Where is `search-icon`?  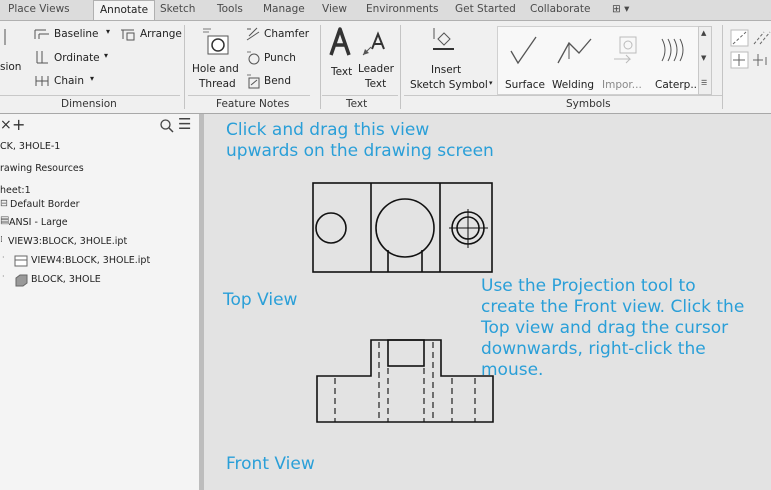
search-icon is located at coordinates (167, 126).